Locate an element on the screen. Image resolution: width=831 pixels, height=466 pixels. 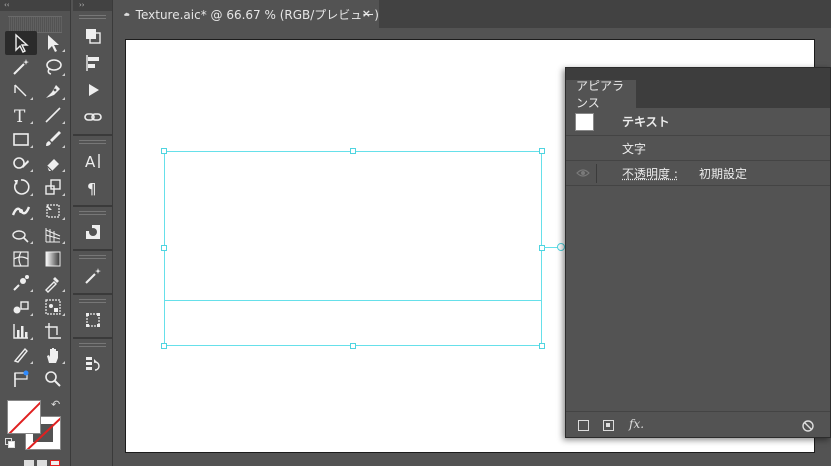
width-tool-icon is located at coordinates (21, 211).